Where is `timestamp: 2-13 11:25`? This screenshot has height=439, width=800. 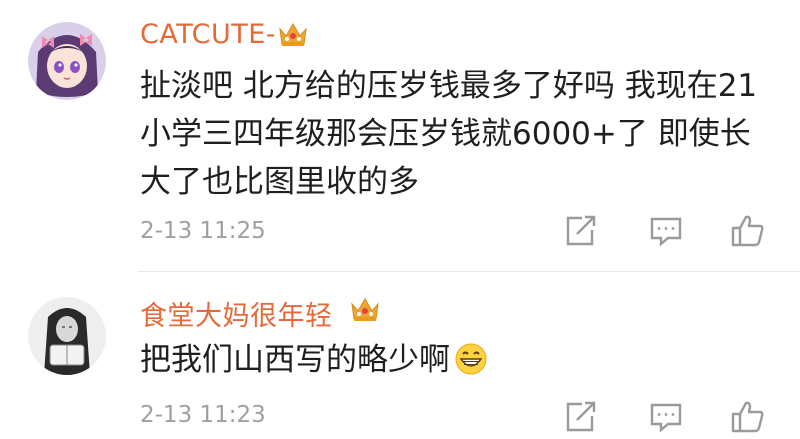
timestamp: 2-13 11:25 is located at coordinates (203, 231).